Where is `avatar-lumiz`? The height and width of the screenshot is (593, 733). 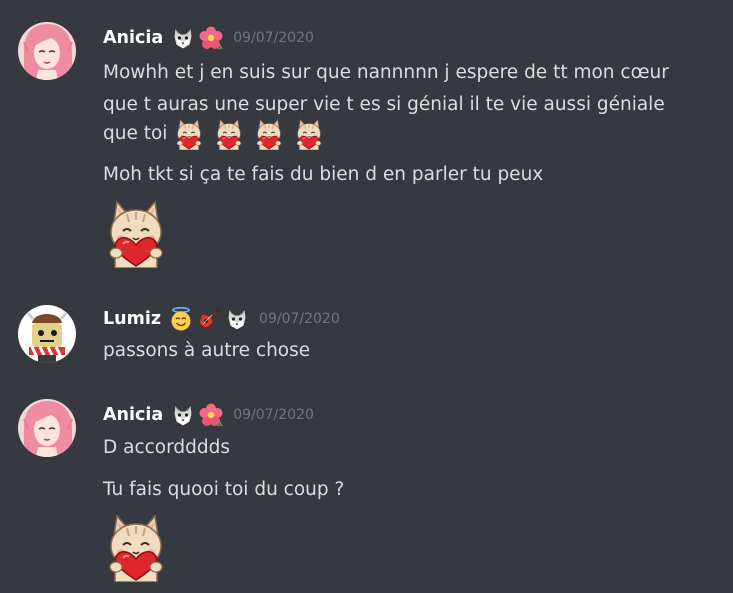
avatar-lumiz is located at coordinates (47, 334).